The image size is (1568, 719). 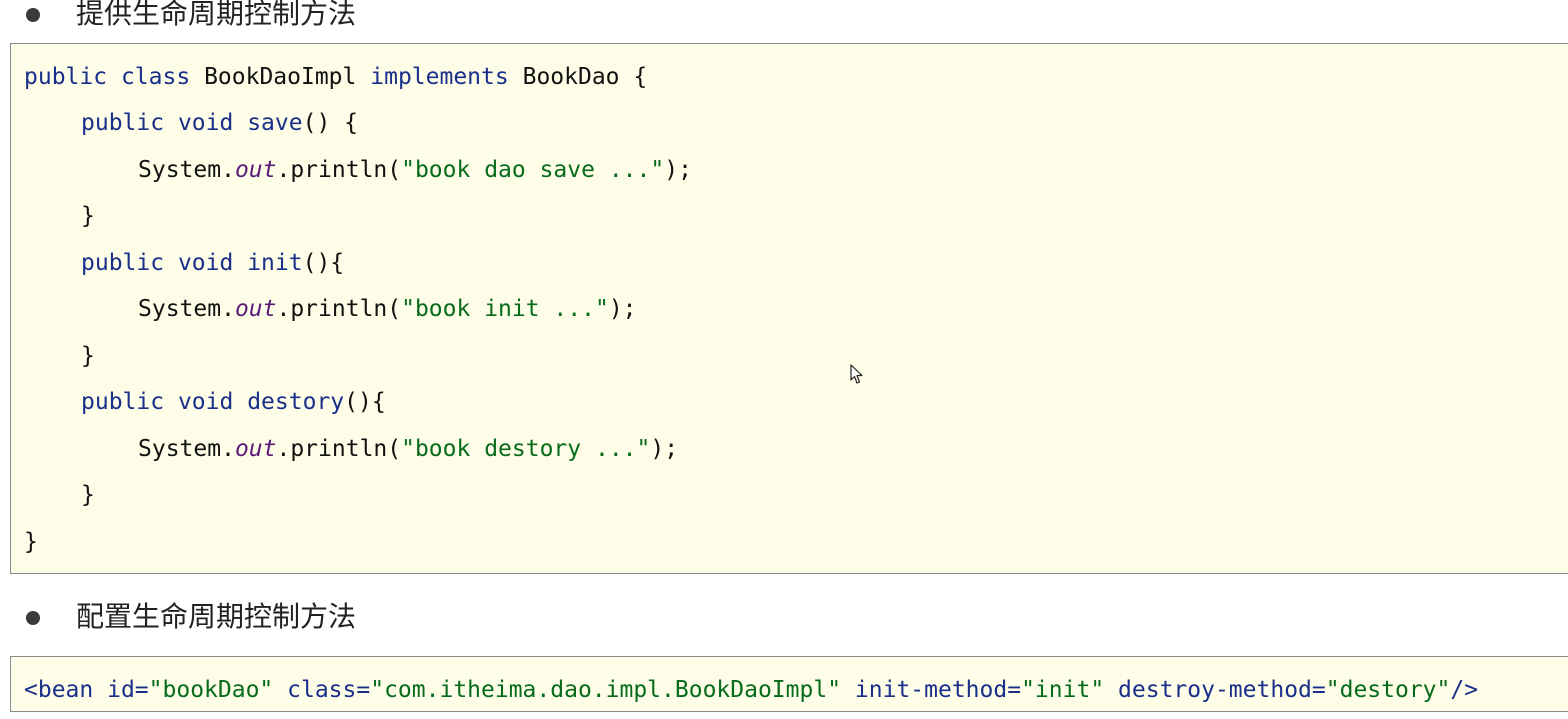 I want to click on xml-attr: id=, so click(x=128, y=690).